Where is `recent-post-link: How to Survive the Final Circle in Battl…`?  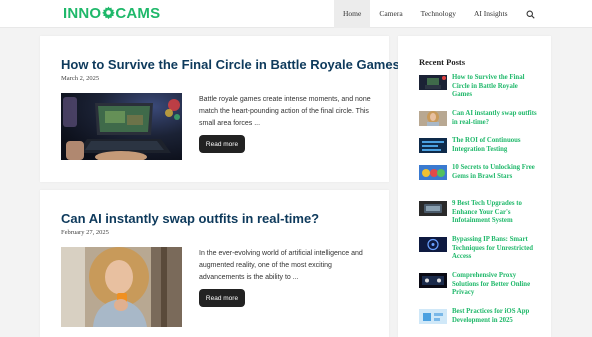
recent-post-link: How to Survive the Final Circle in Battl… is located at coordinates (495, 87).